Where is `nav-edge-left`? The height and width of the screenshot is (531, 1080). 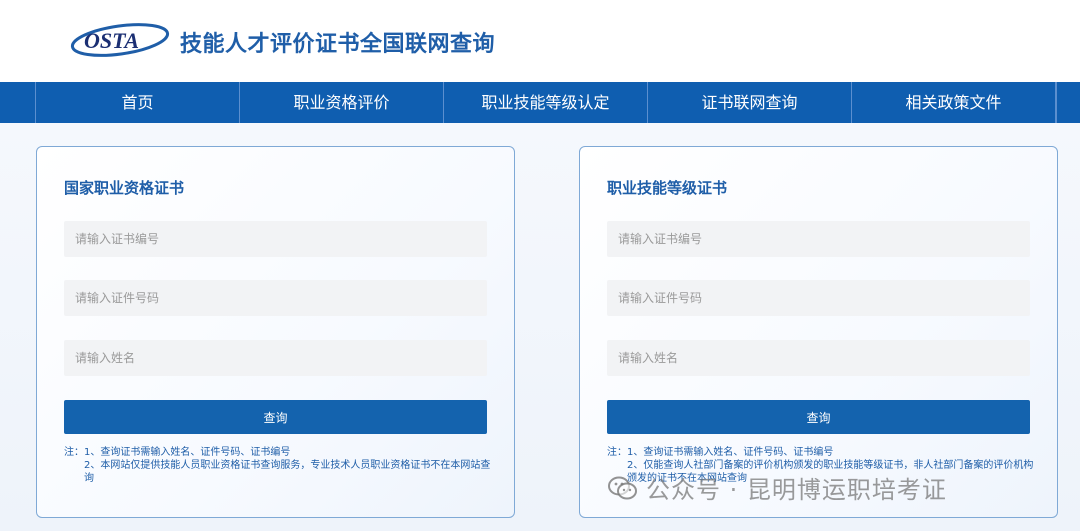 nav-edge-left is located at coordinates (18, 102).